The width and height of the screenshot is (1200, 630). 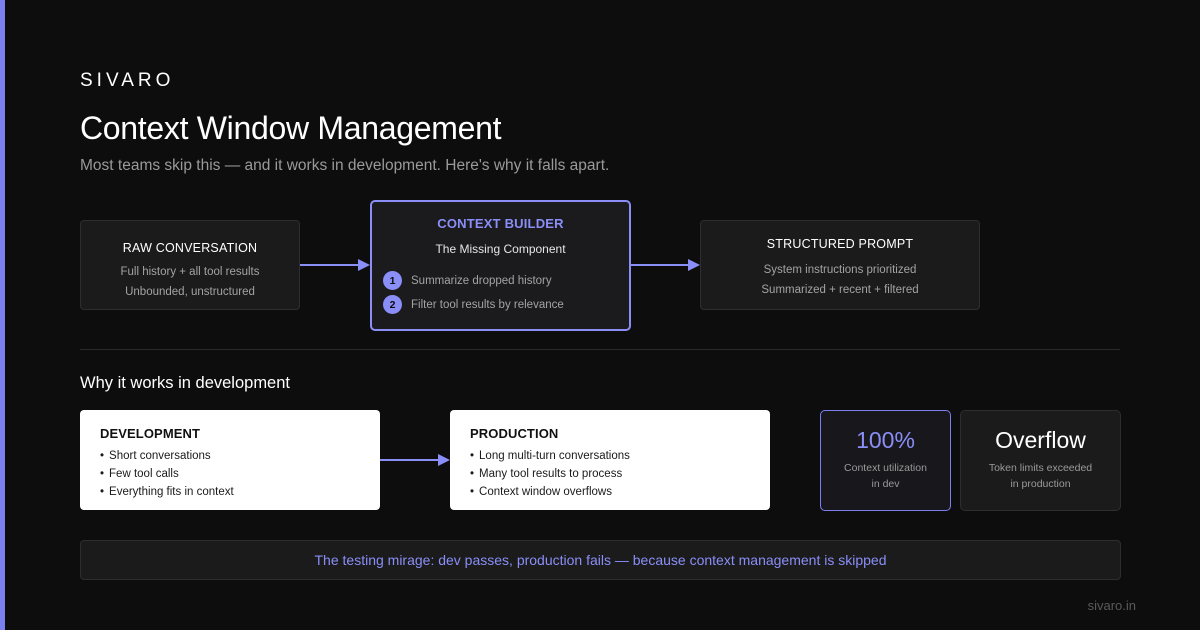 I want to click on page-title: Context Window Management, so click(x=291, y=128).